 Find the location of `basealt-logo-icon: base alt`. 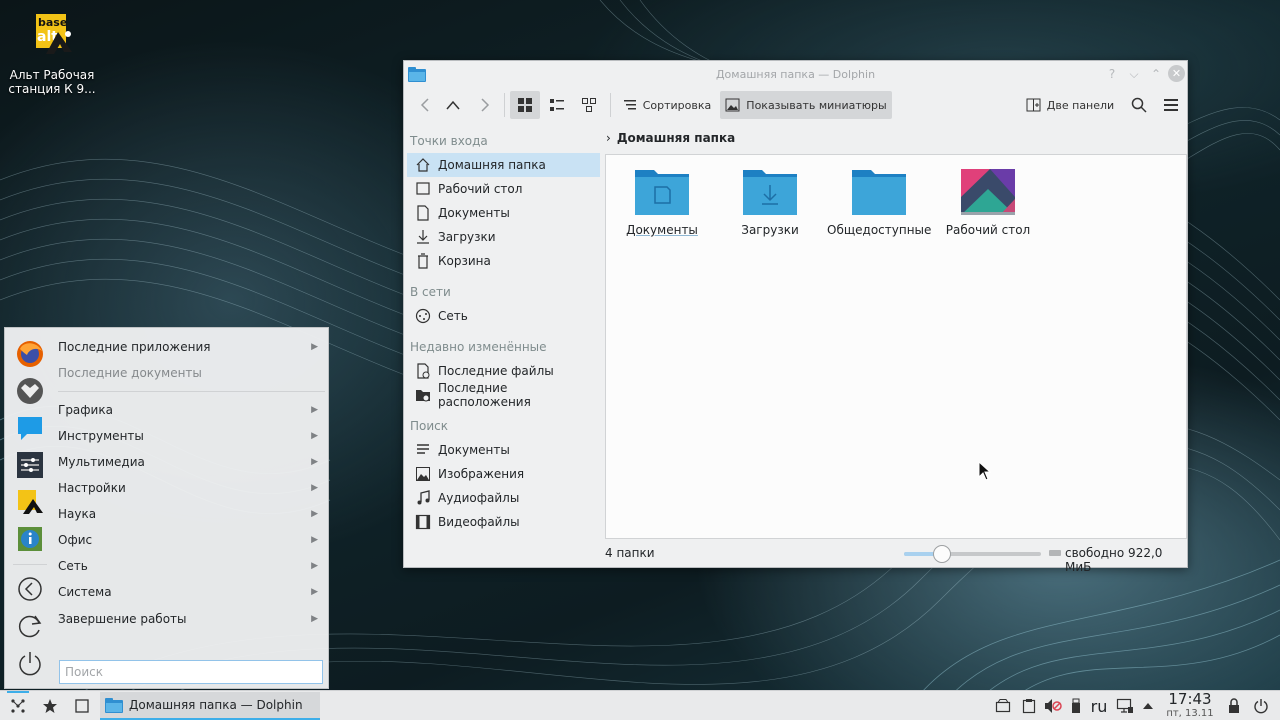

basealt-logo-icon: base alt is located at coordinates (52, 37).